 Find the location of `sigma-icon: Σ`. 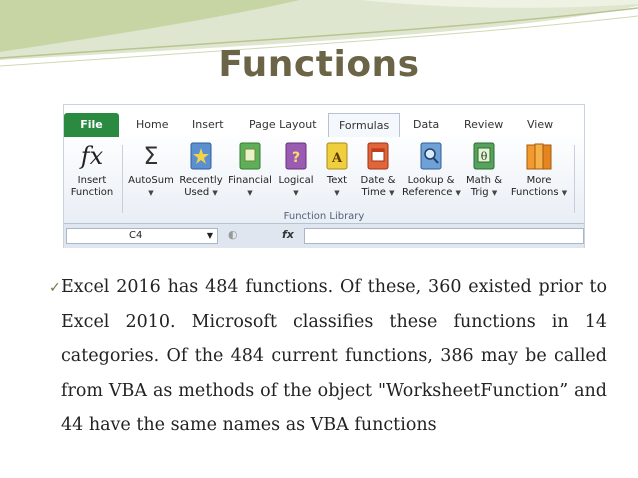

sigma-icon: Σ is located at coordinates (151, 156).